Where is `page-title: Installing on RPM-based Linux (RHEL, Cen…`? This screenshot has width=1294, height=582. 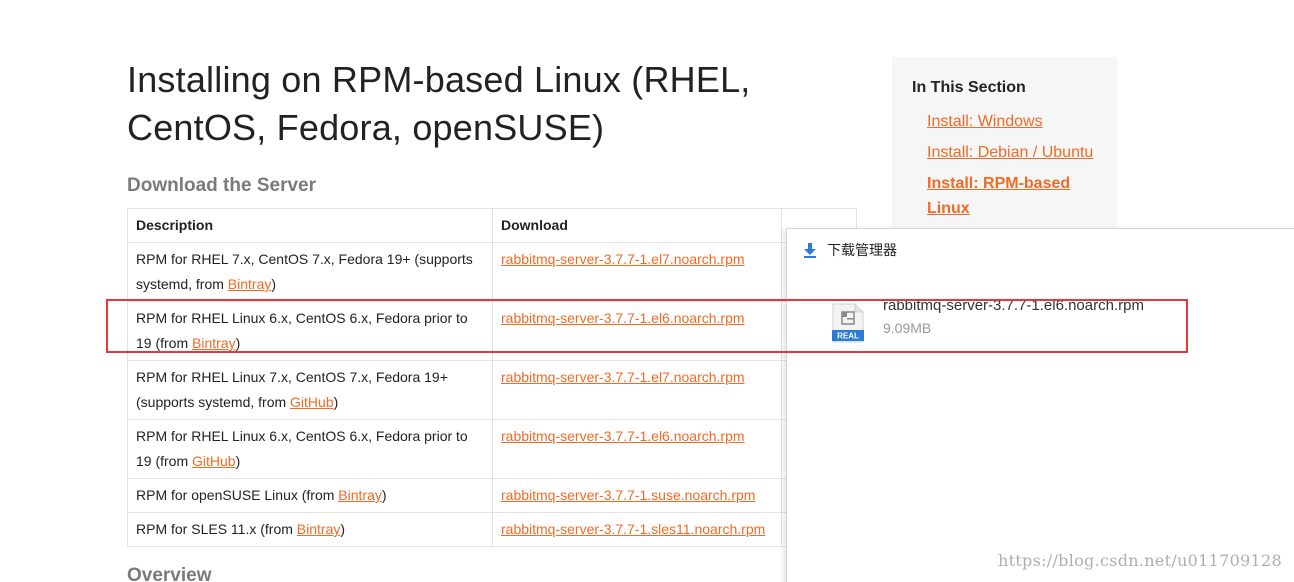
page-title: Installing on RPM-based Linux (RHEL, Cen… is located at coordinates (439, 103).